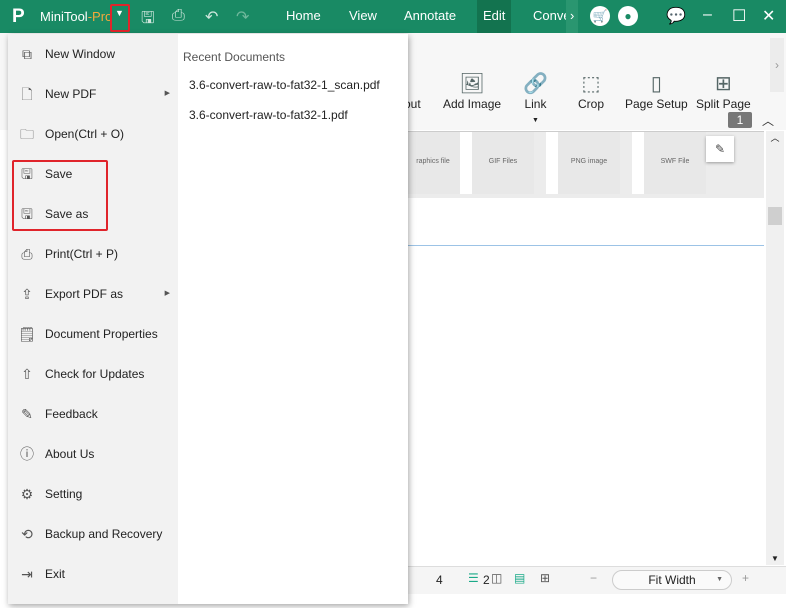 This screenshot has height=608, width=791. Describe the element at coordinates (27, 494) in the screenshot. I see `gear-icon: ⚙` at that location.